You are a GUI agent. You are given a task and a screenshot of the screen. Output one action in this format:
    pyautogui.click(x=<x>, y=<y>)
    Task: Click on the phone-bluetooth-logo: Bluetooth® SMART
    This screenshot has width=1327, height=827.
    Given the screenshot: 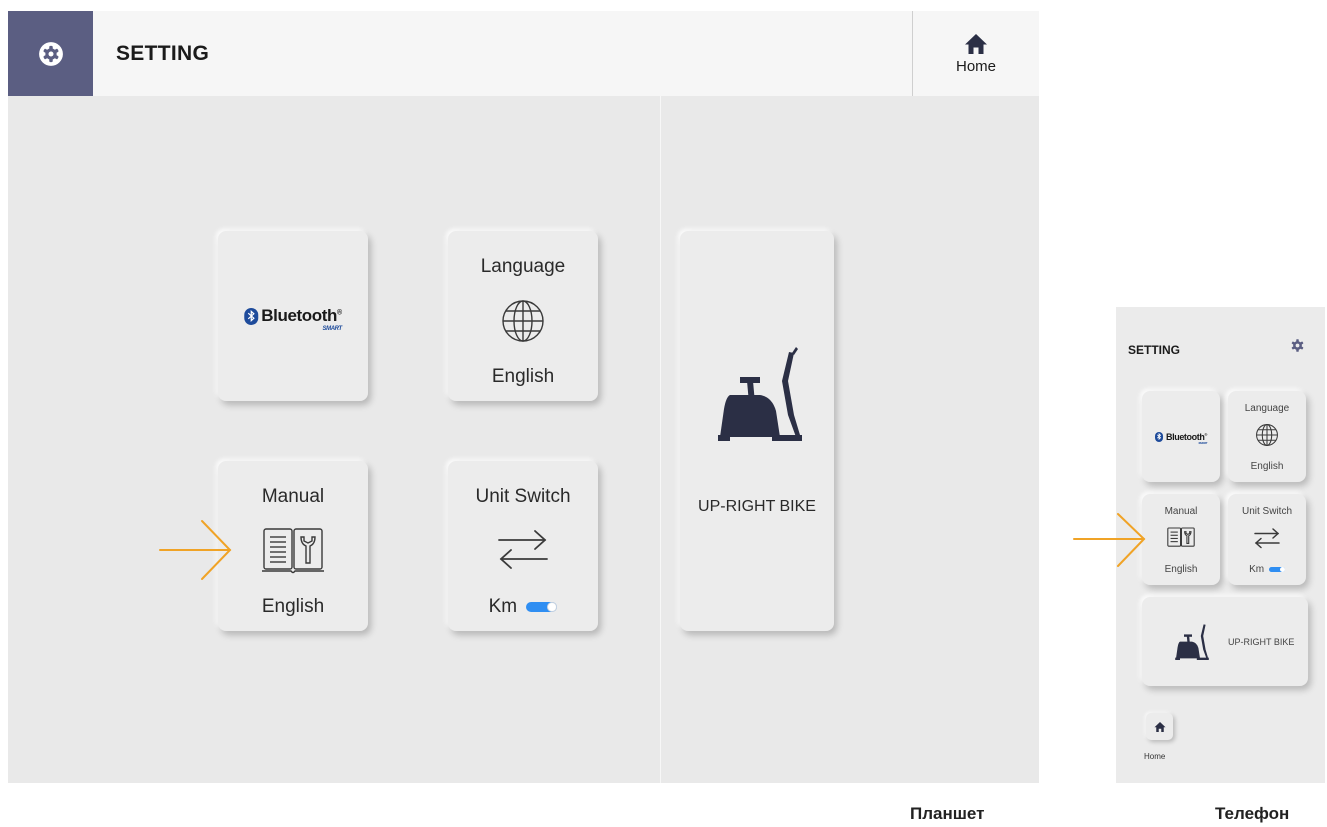 What is the action you would take?
    pyautogui.click(x=1181, y=438)
    